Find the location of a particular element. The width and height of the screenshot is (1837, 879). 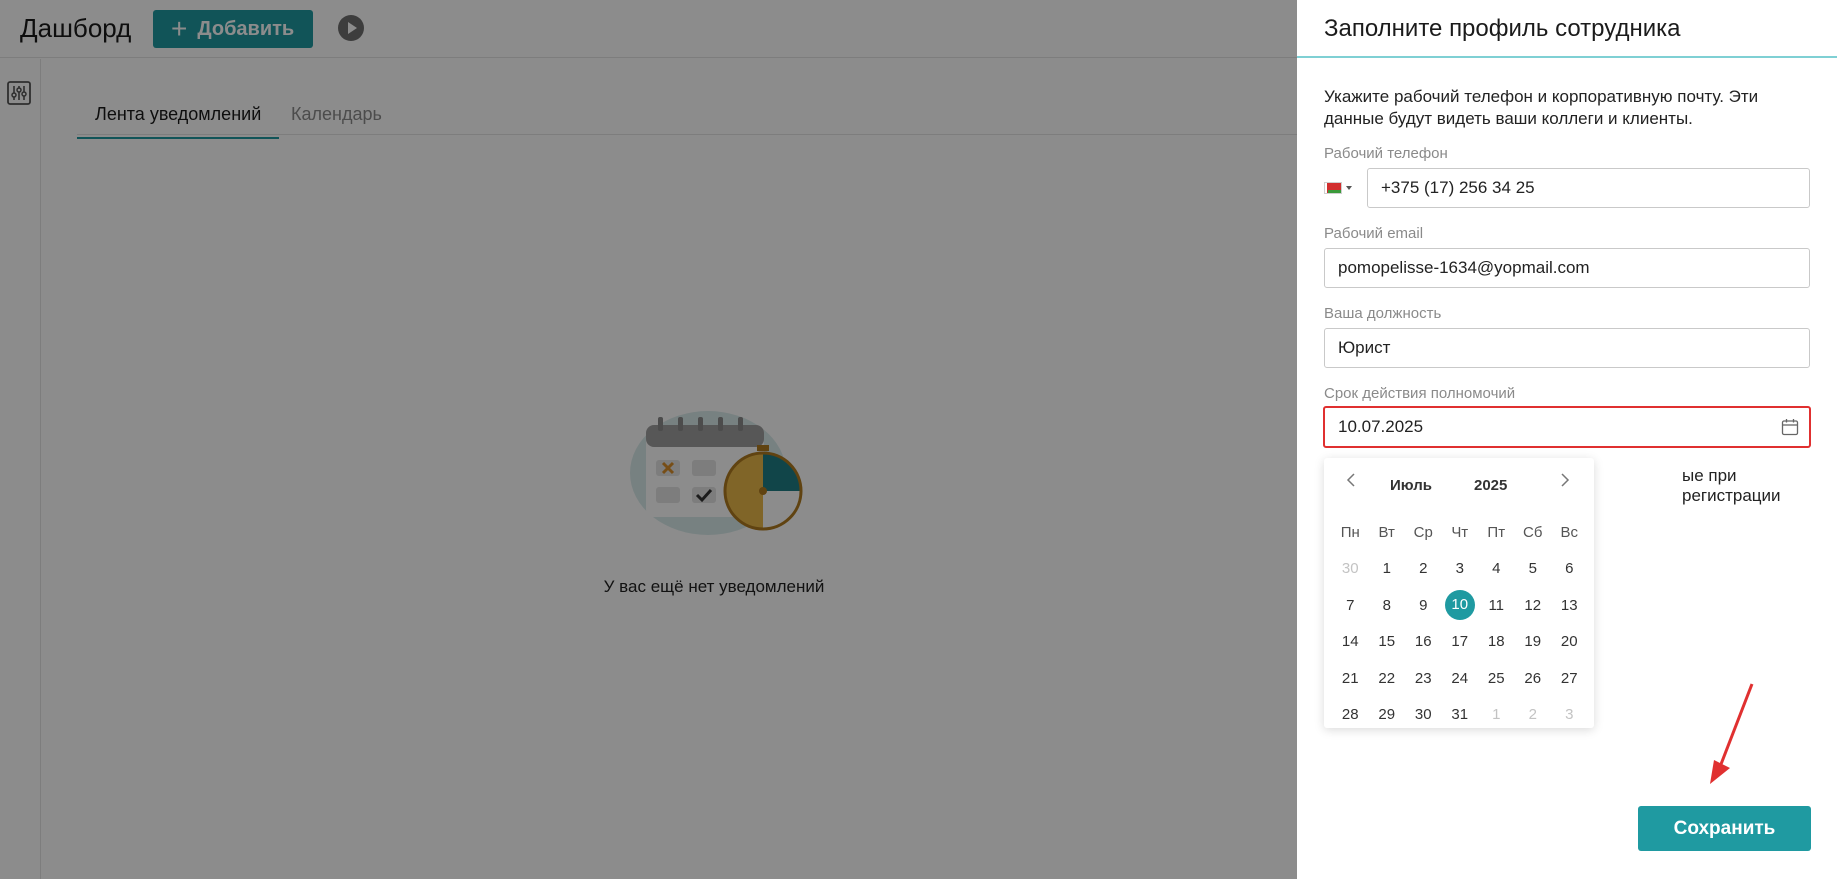

week-row: 30 1 2 3 4 5 6 is located at coordinates (1460, 569).